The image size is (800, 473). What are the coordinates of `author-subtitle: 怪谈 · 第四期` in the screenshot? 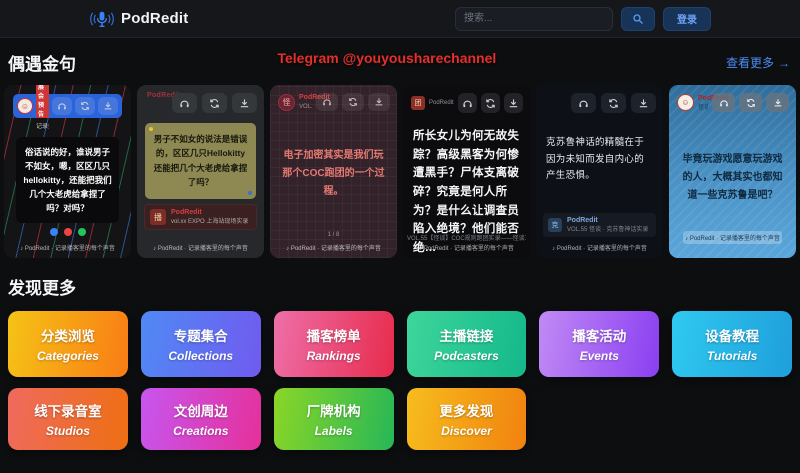 It's located at (703, 107).